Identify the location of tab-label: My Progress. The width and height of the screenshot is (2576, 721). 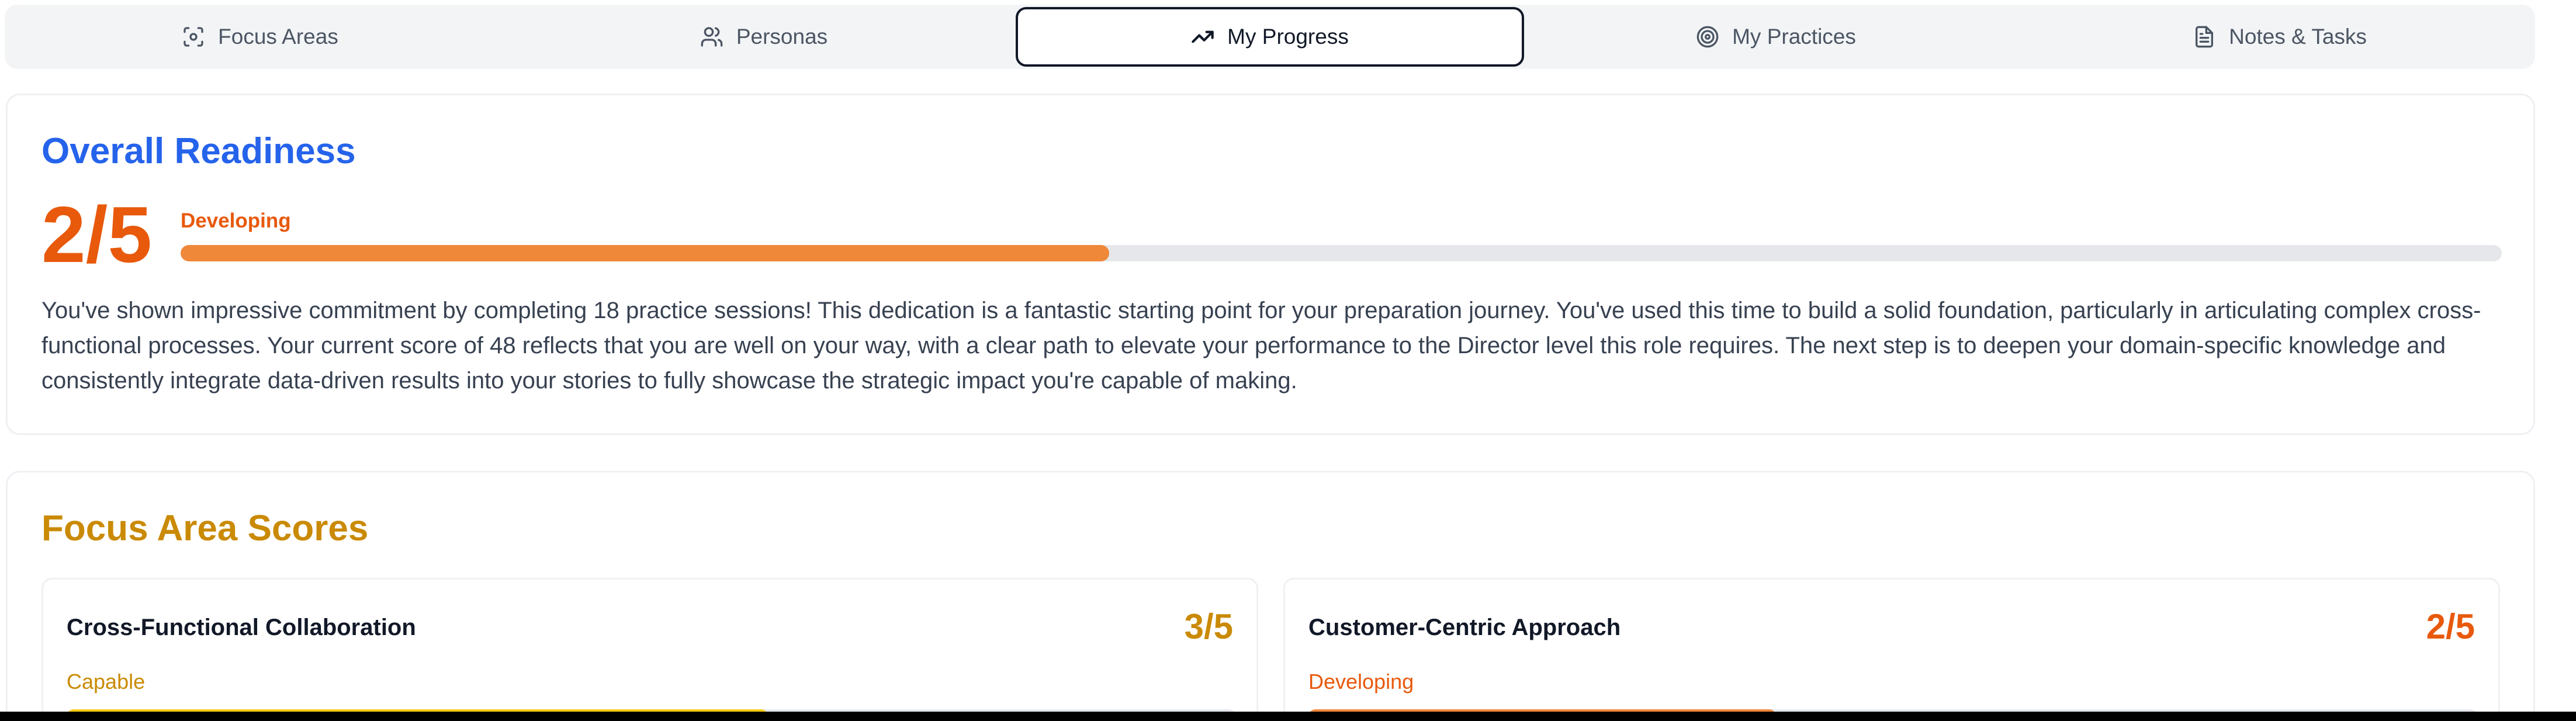
(1288, 37).